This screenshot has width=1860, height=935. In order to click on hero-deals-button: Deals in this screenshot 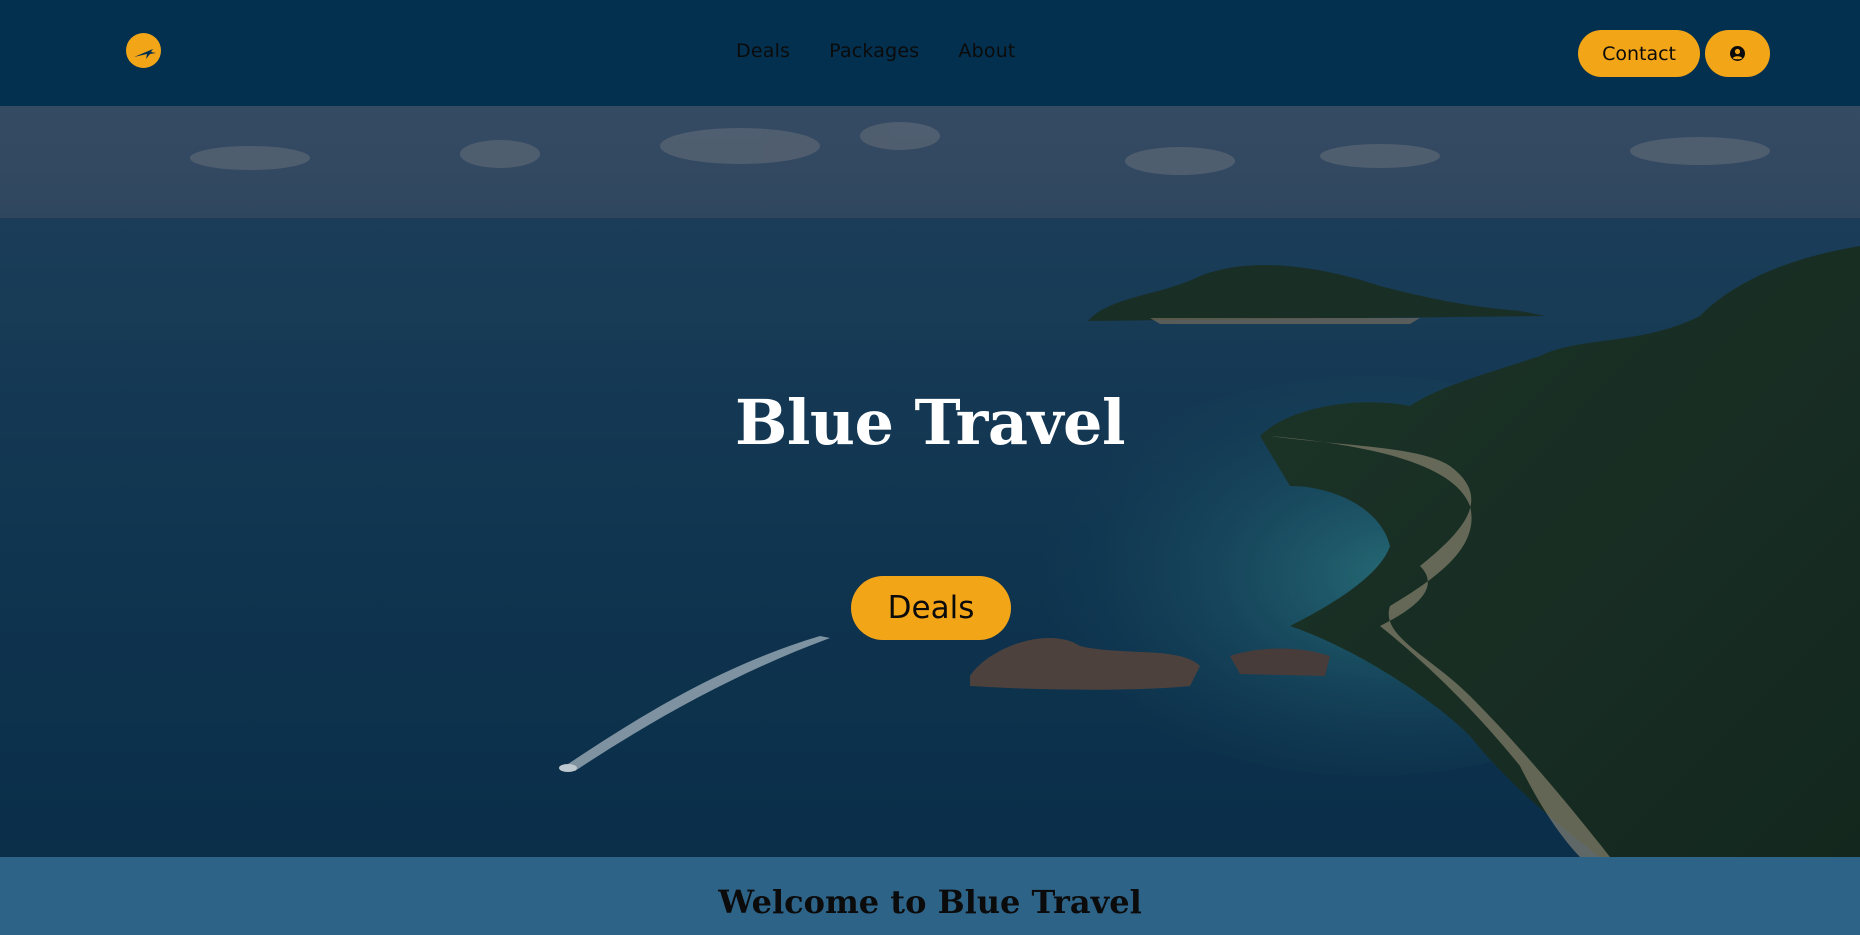, I will do `click(931, 608)`.